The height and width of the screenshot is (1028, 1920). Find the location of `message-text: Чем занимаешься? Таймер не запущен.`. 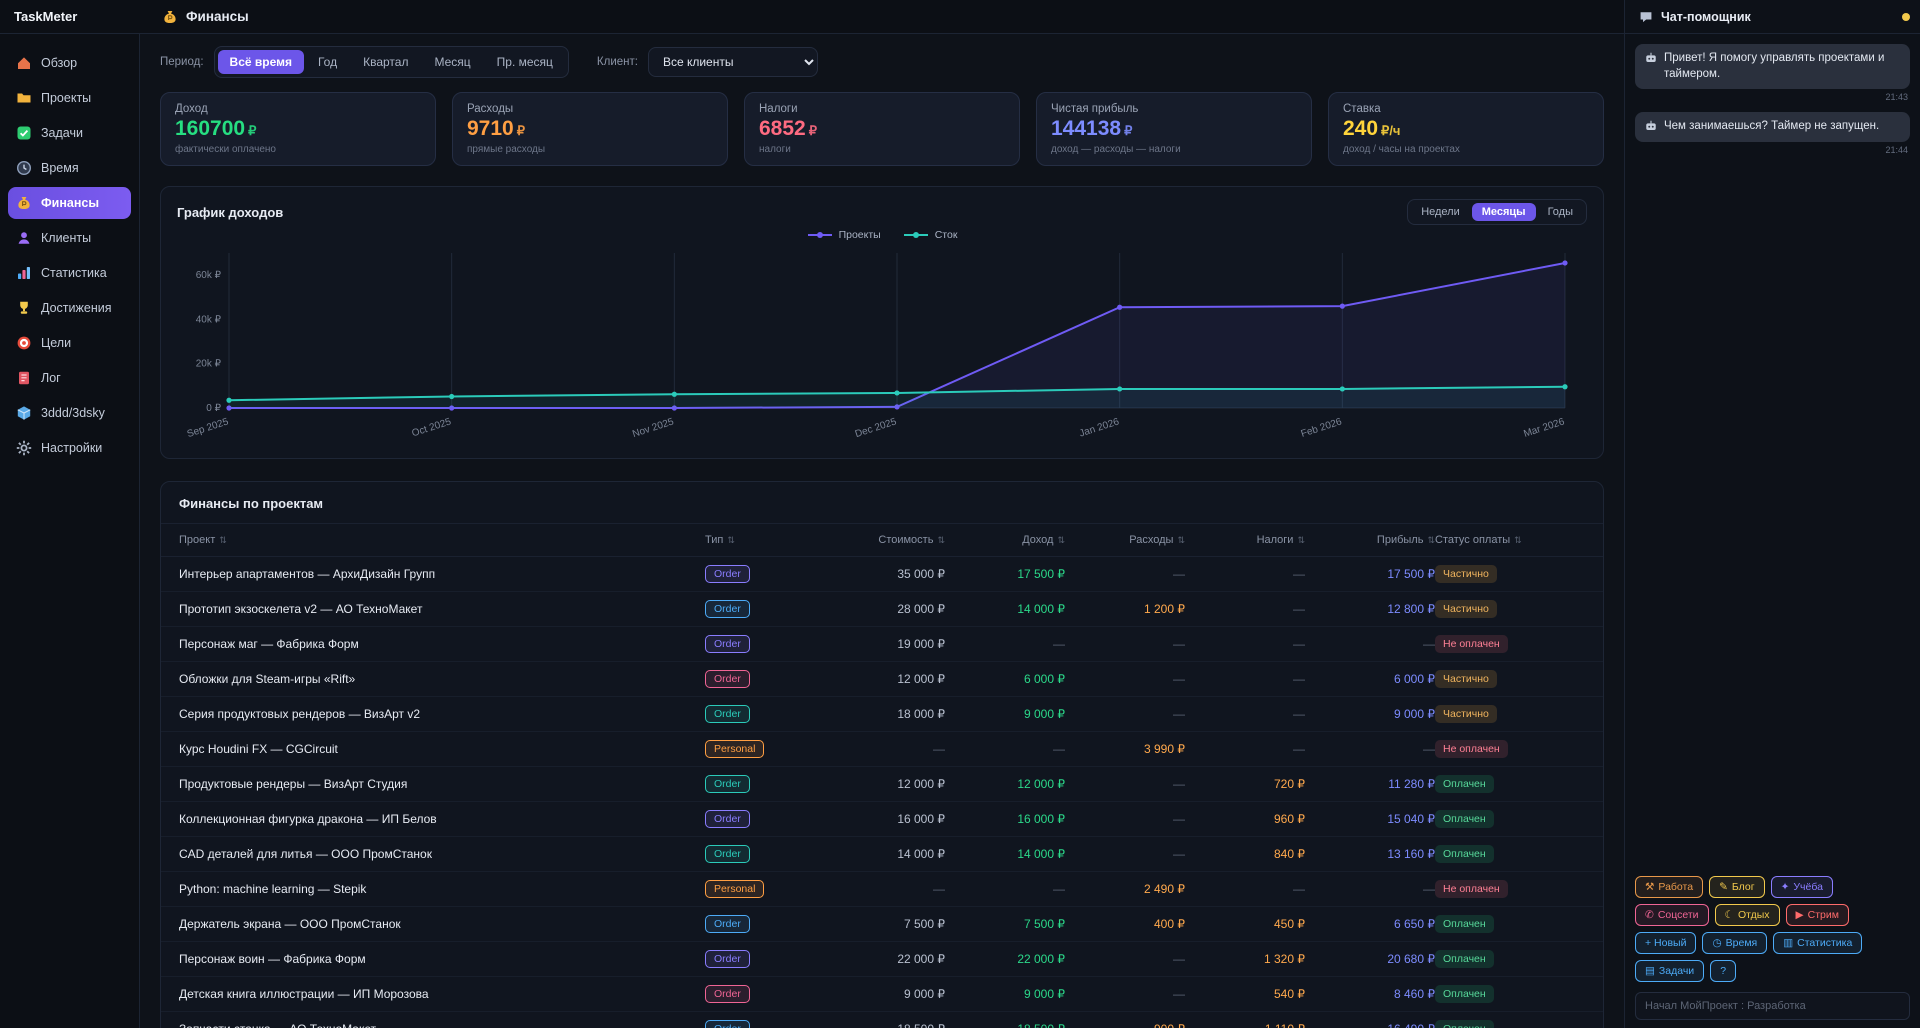

message-text: Чем занимаешься? Таймер не запущен. is located at coordinates (1772, 126).